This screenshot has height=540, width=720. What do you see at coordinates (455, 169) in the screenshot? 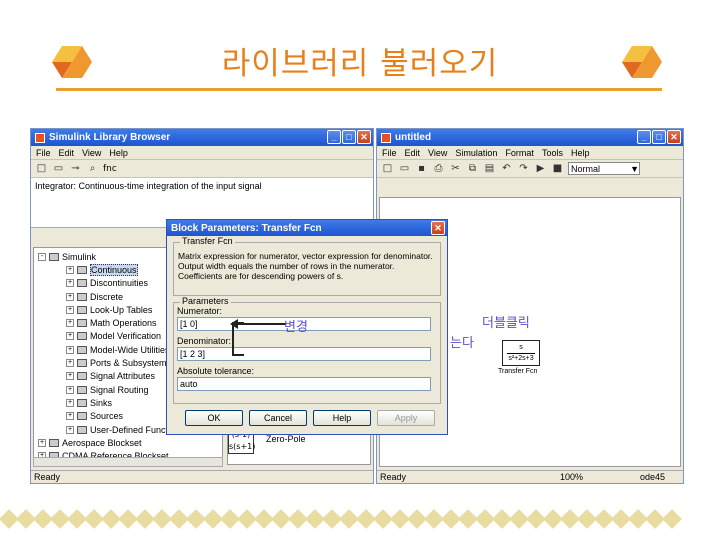
I see `cut-icon: ✂` at bounding box center [455, 169].